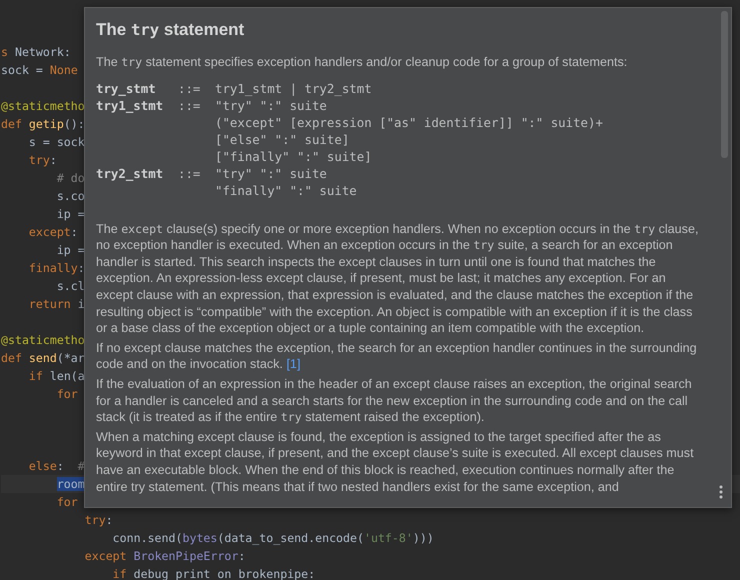 The height and width of the screenshot is (580, 740). I want to click on code-line: return i, so click(56, 304).